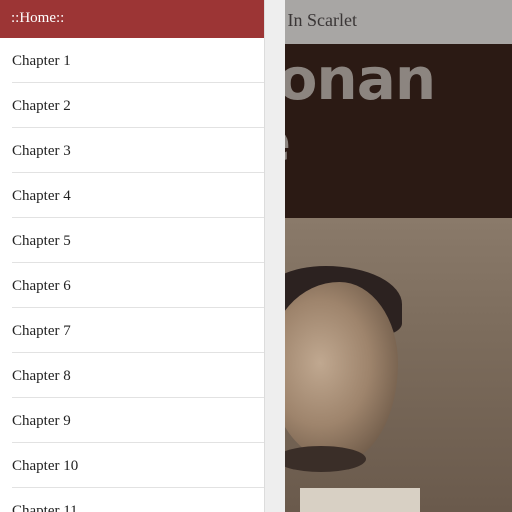  I want to click on chapter-link-10: Chapter 10, so click(138, 465).